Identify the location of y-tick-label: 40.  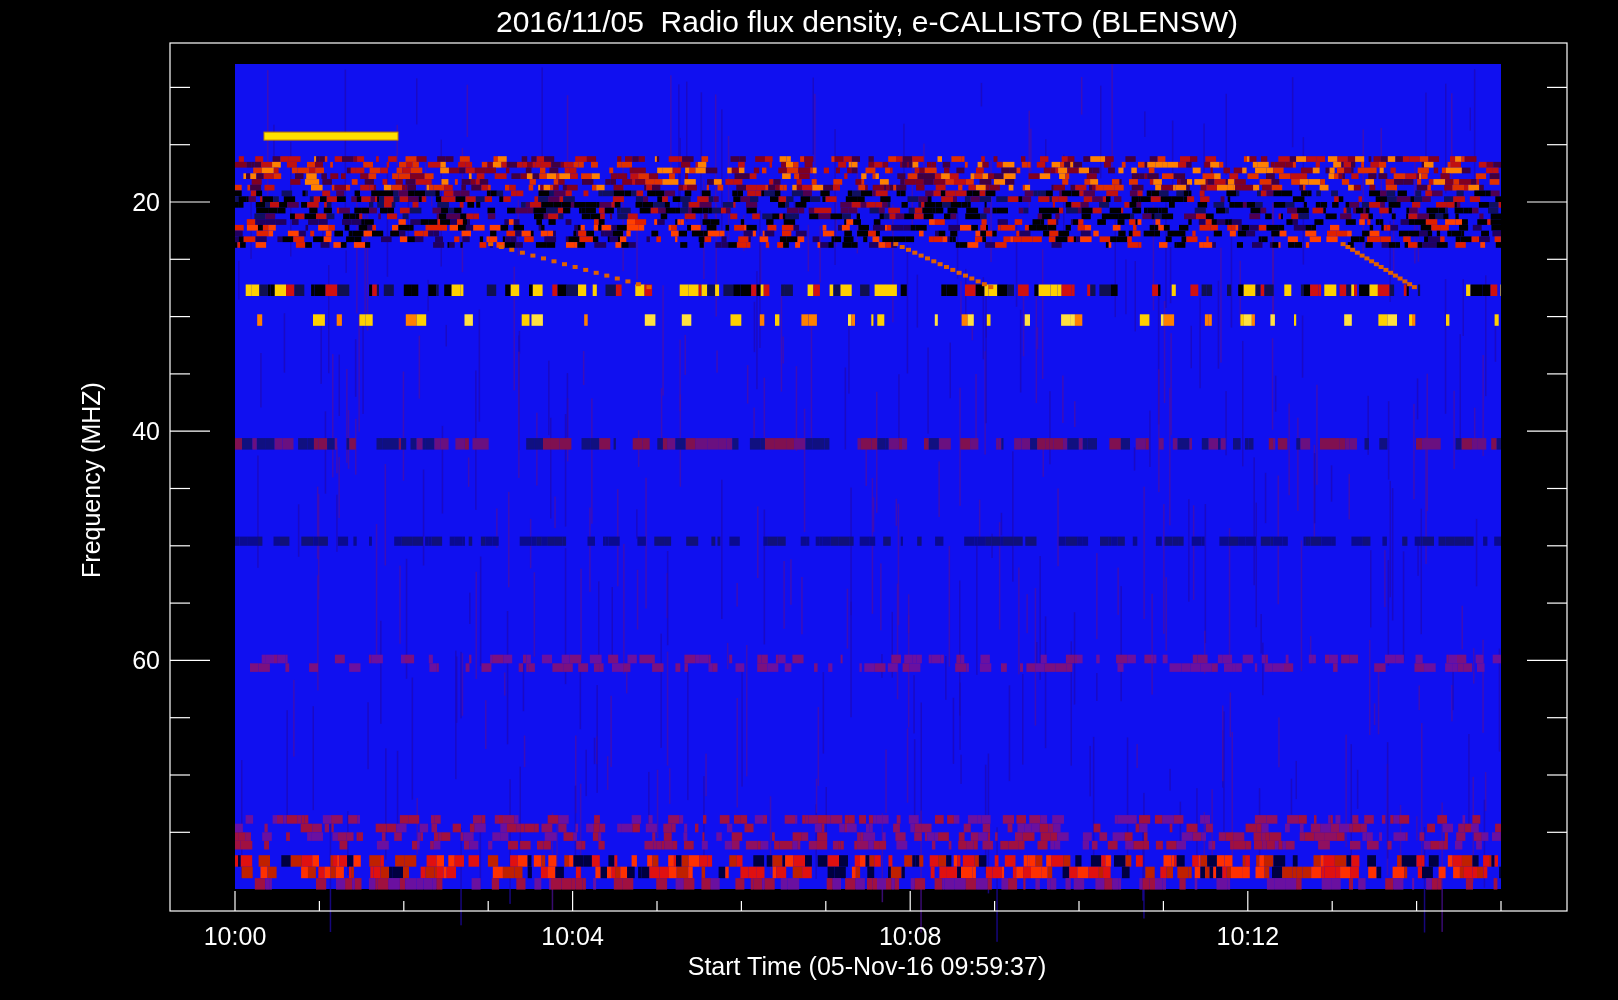
(146, 431).